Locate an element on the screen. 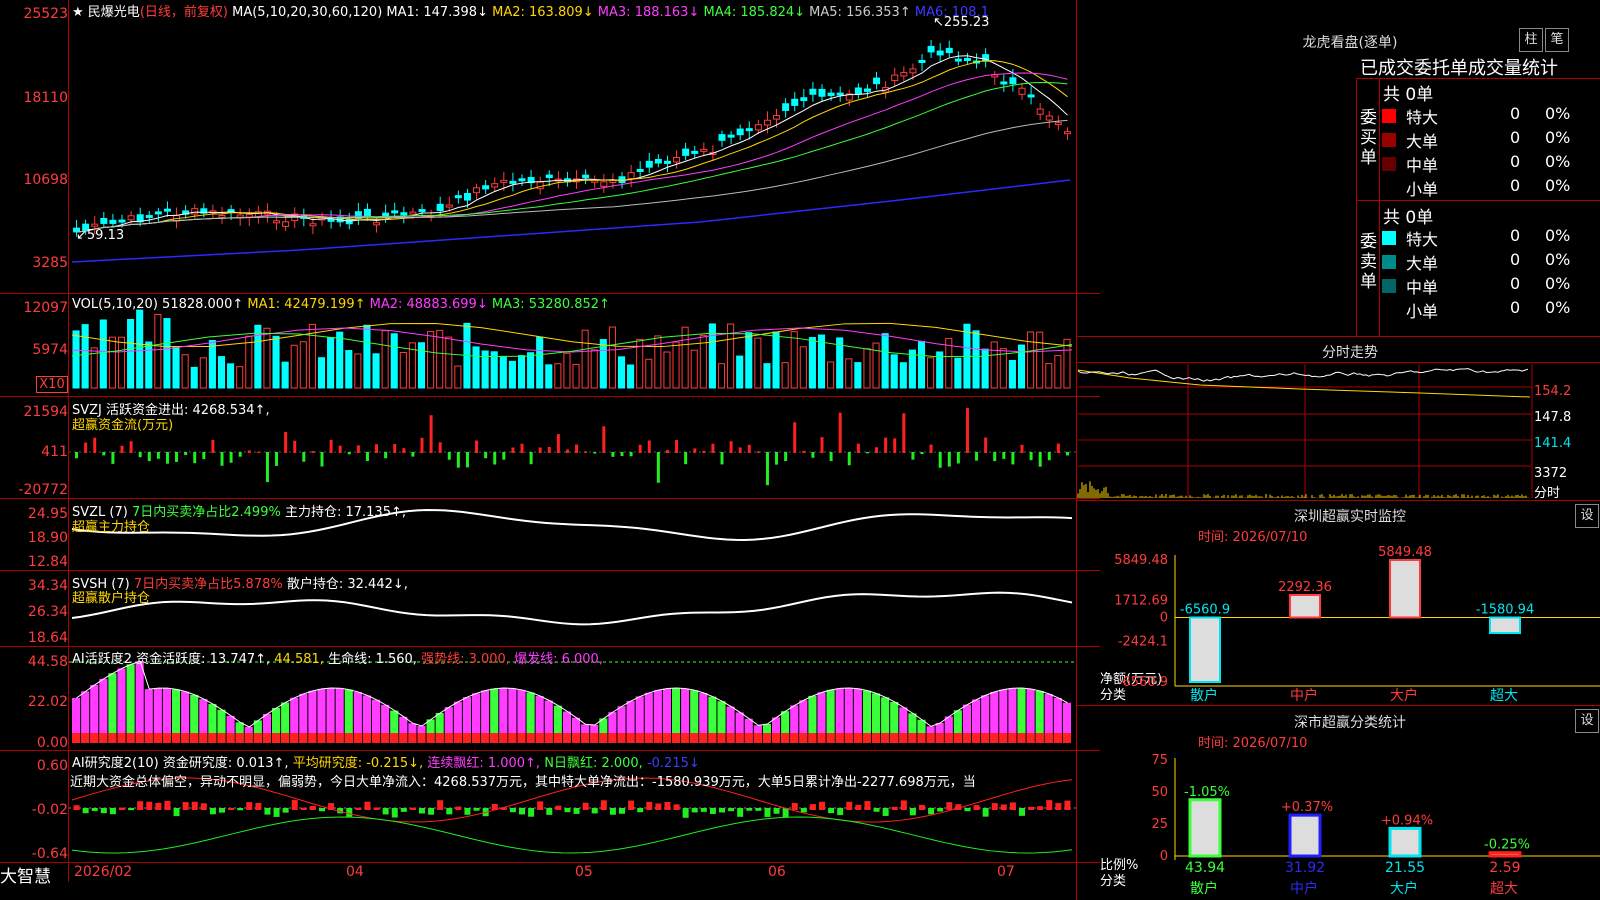 The height and width of the screenshot is (900, 1600). axis-tick-label: 50 is located at coordinates (1159, 792).